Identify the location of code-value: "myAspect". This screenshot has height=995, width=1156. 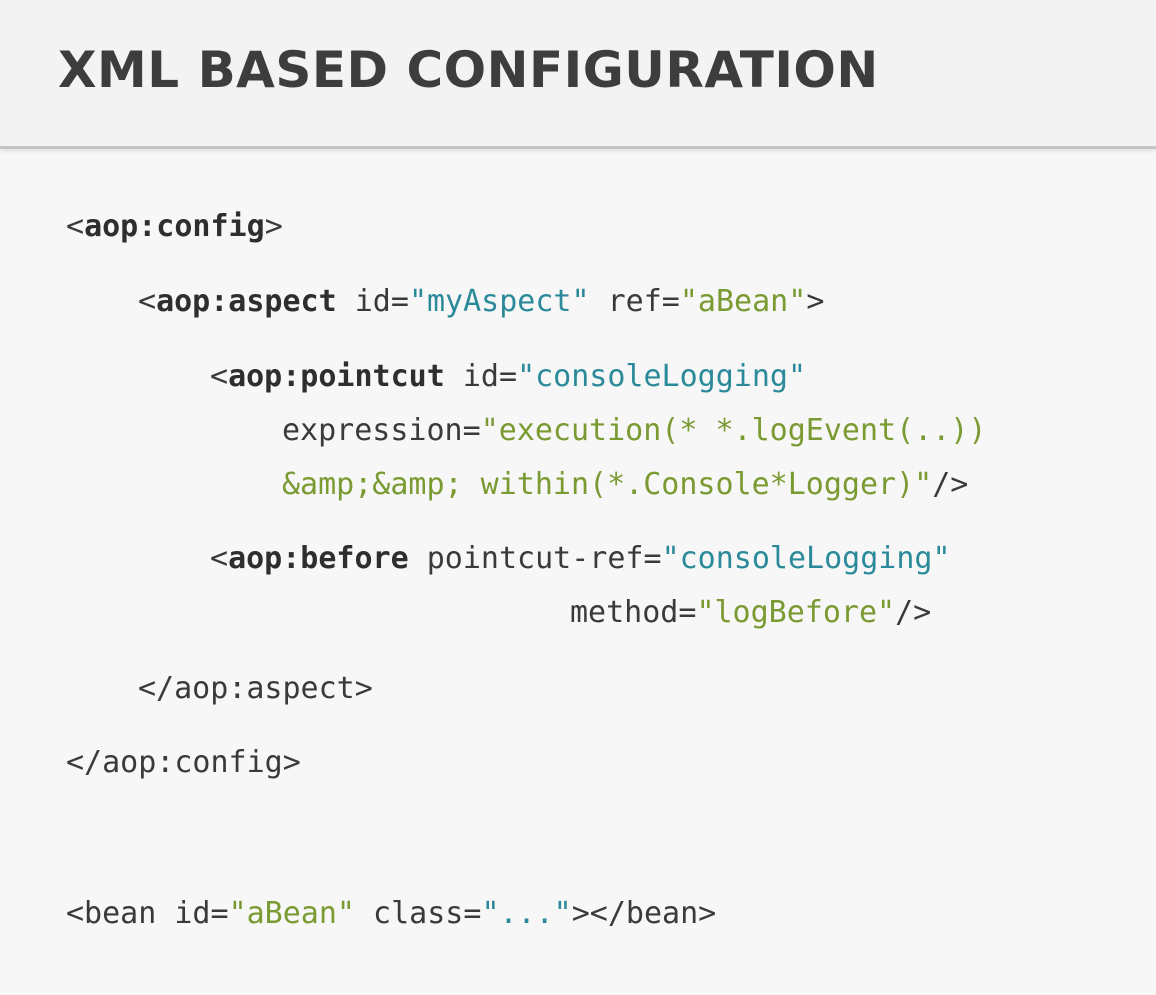
(499, 301).